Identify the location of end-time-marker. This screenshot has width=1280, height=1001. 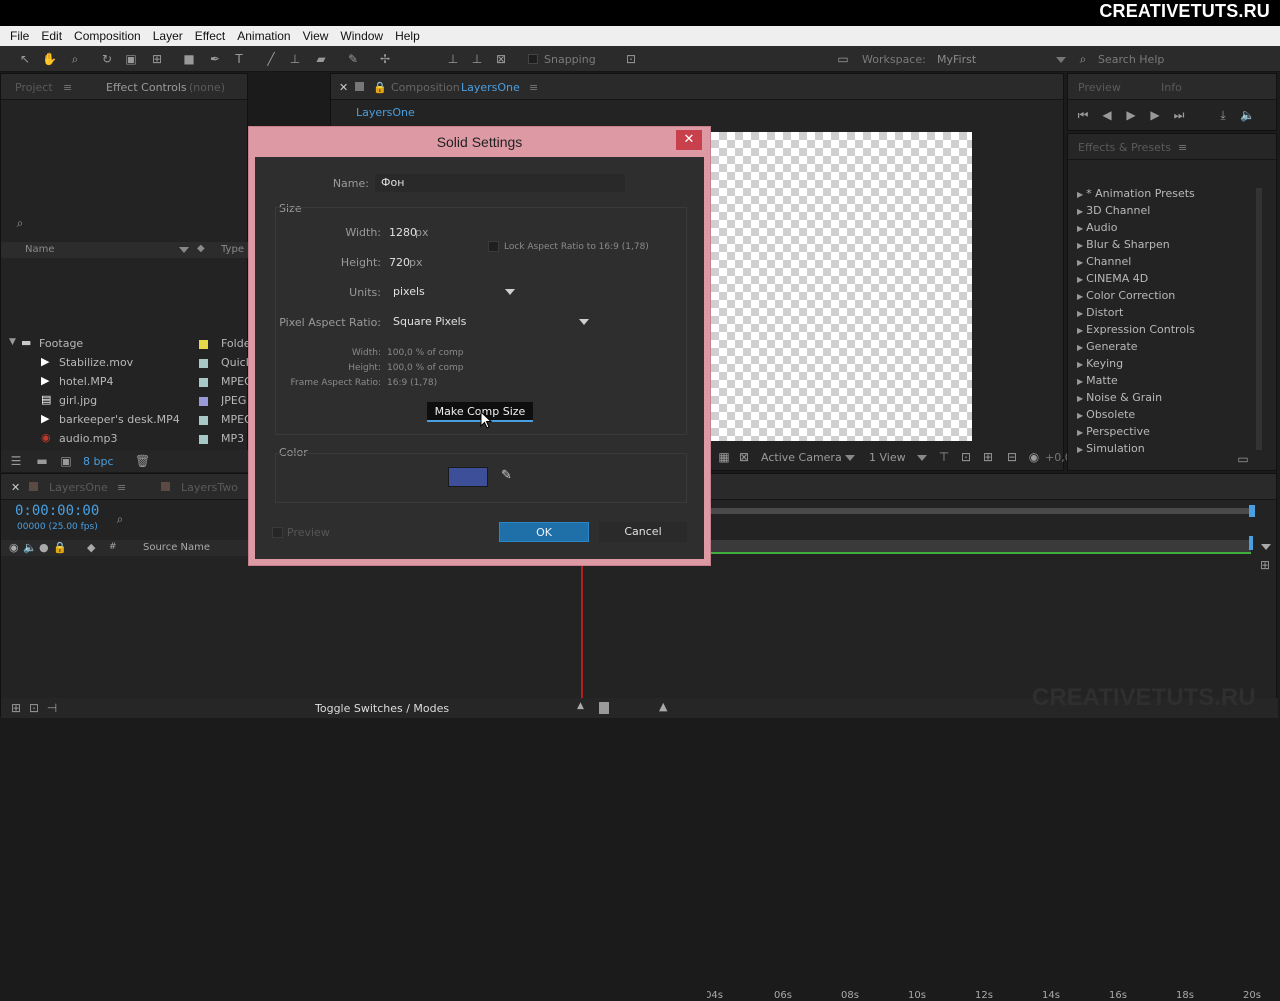
(1251, 543).